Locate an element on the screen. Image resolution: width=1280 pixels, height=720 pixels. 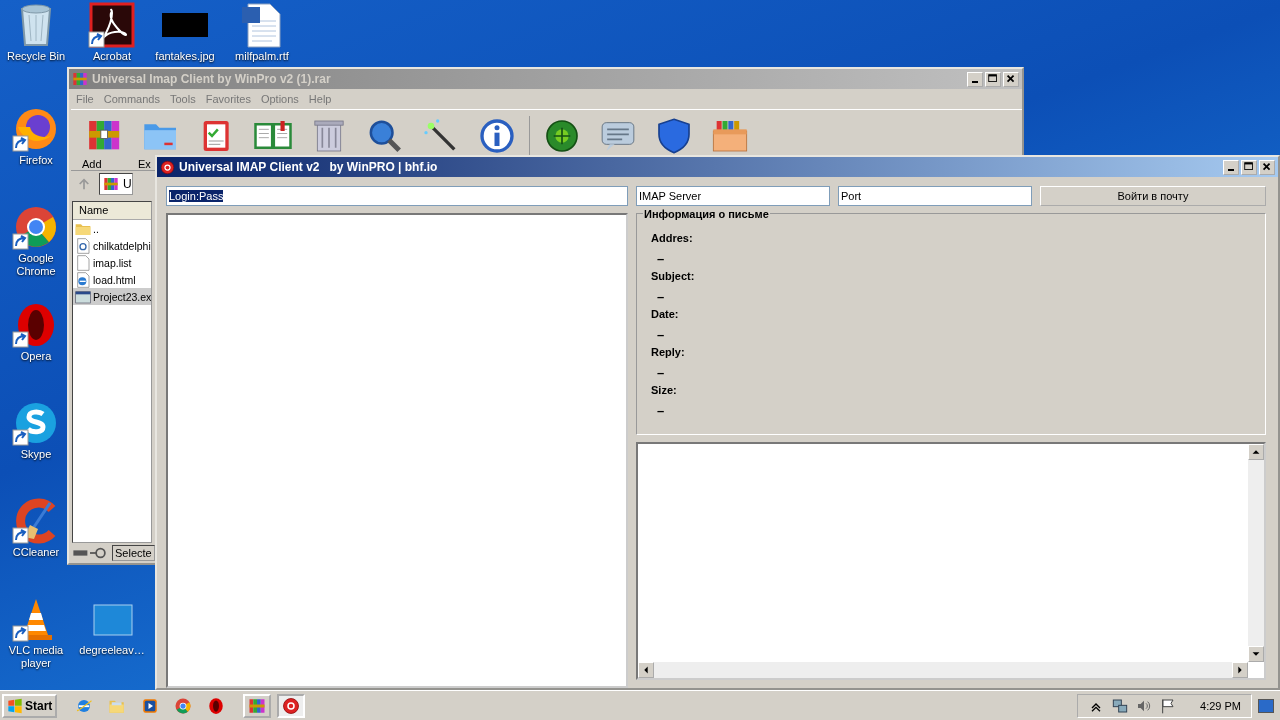
media-player-icon is located at coordinates (150, 705).